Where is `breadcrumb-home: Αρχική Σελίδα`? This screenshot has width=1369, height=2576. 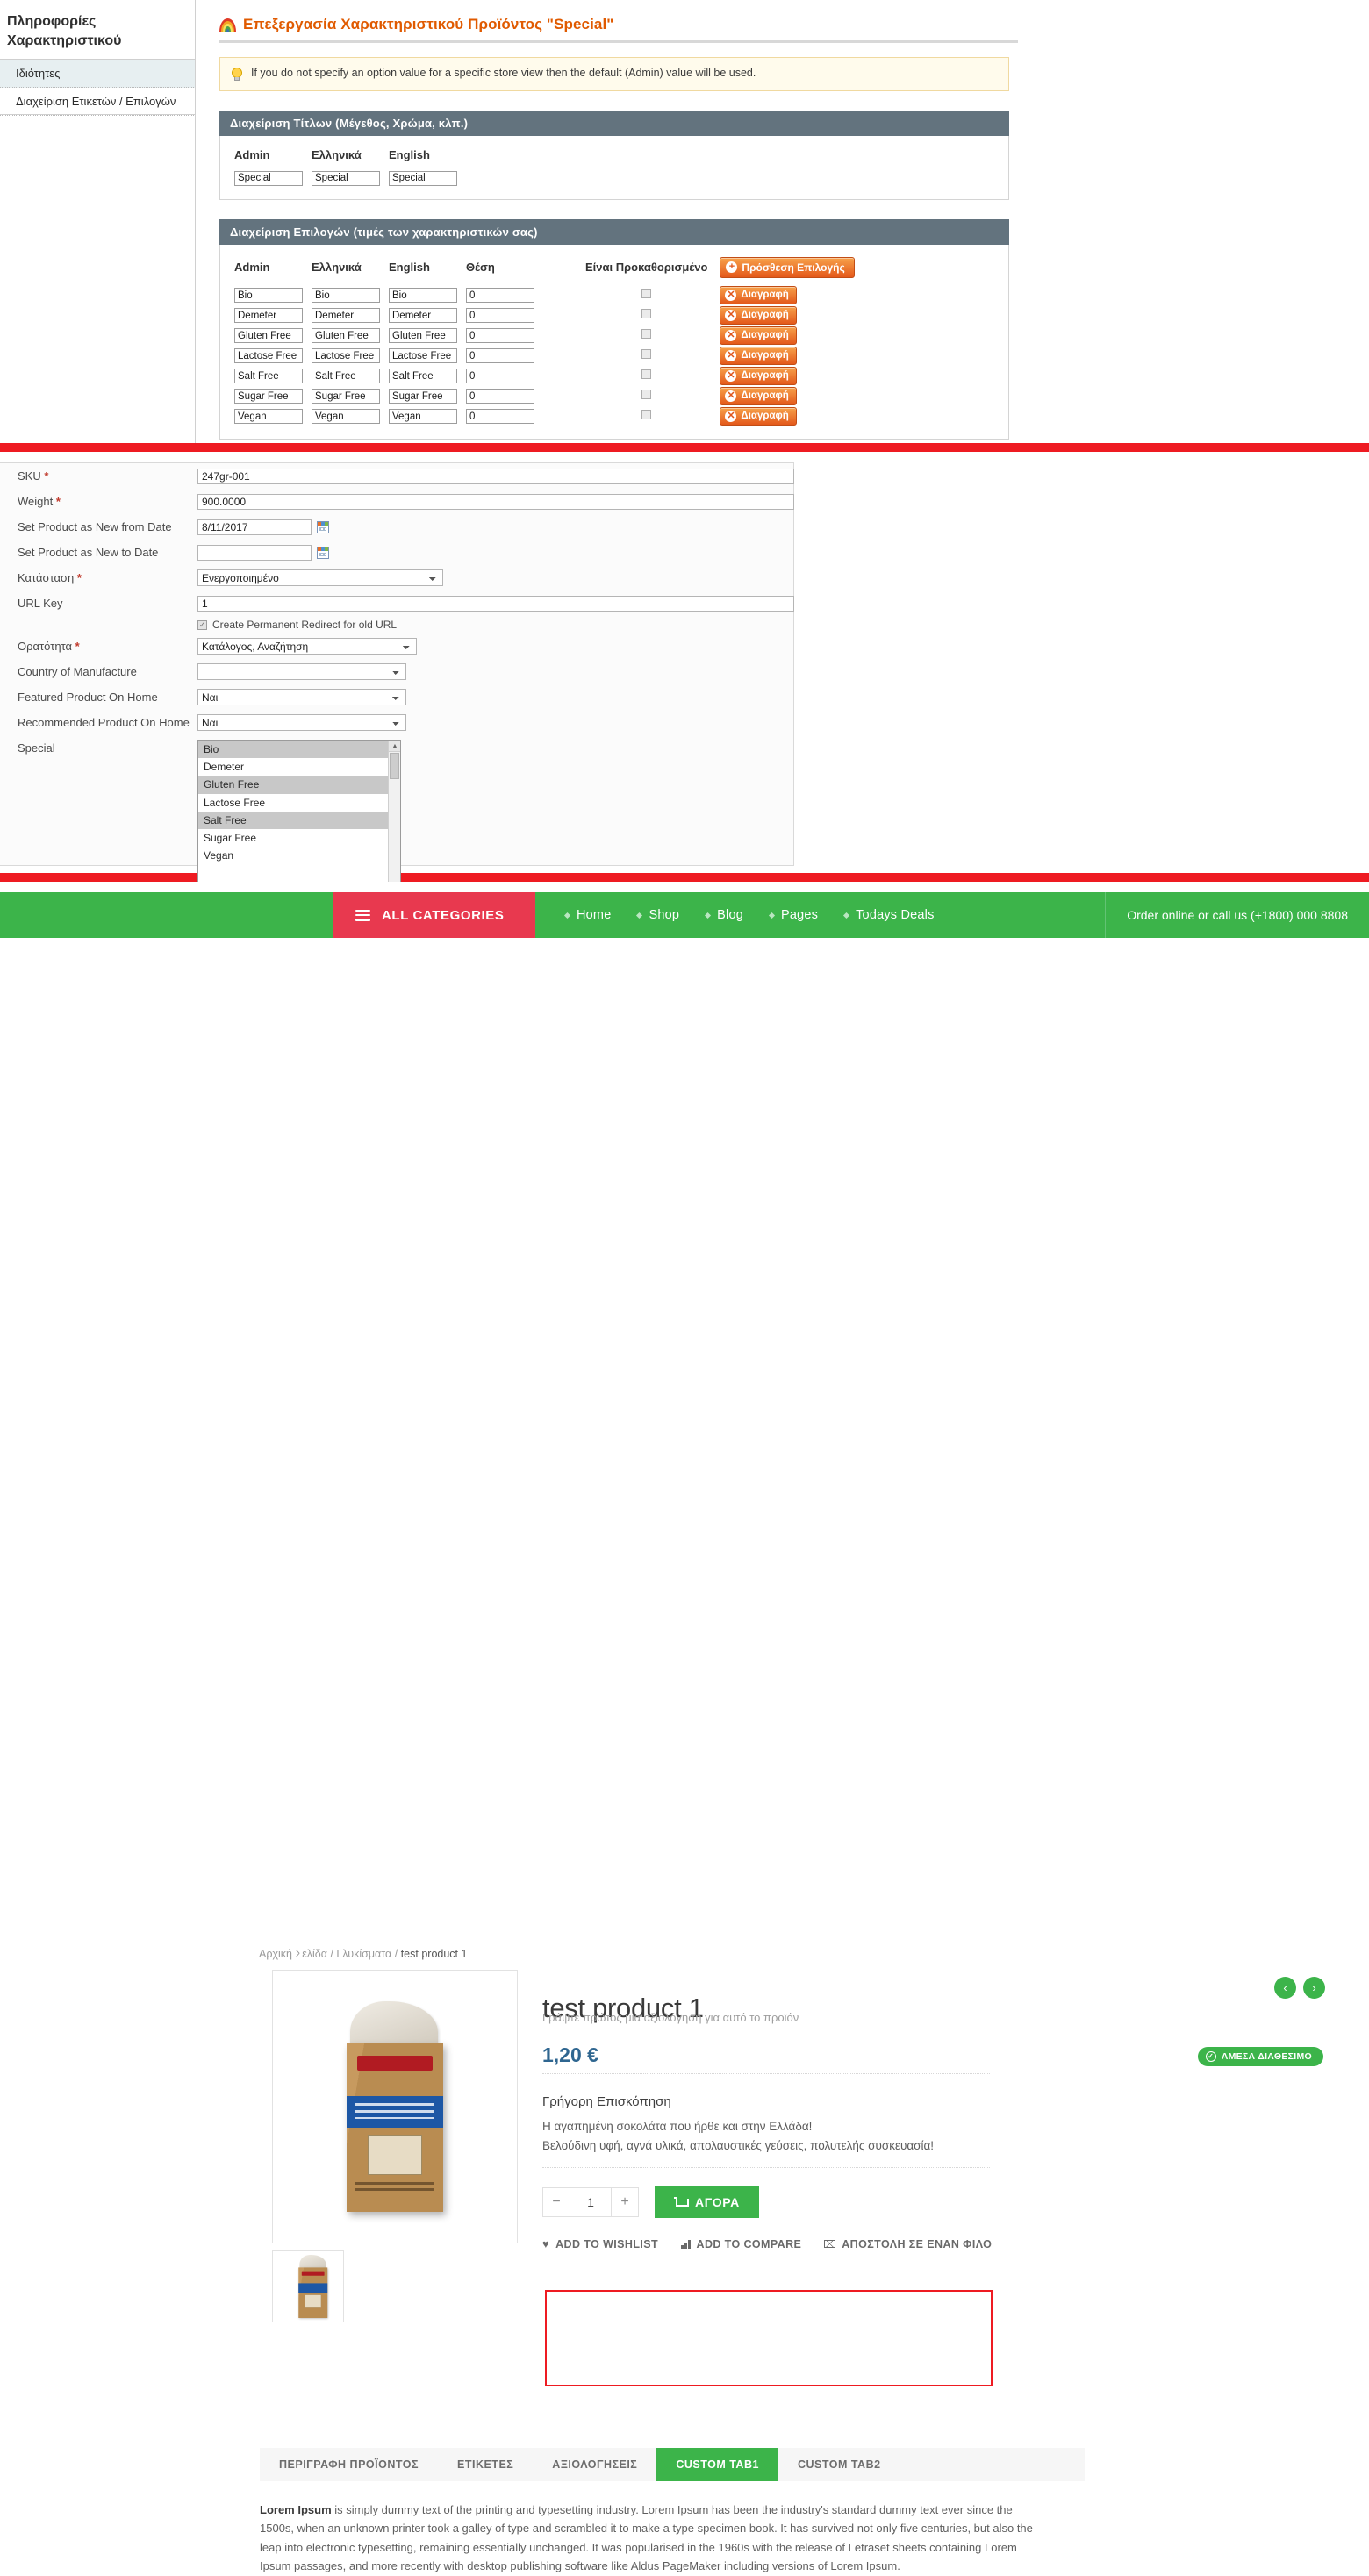 breadcrumb-home: Αρχική Σελίδα is located at coordinates (293, 1954).